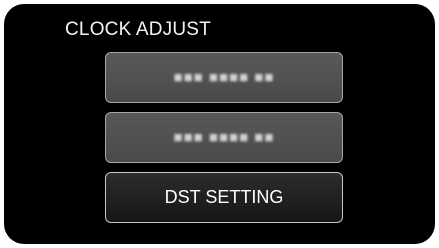 This screenshot has width=439, height=248. I want to click on dst-setting-button: DST SETTING, so click(224, 197).